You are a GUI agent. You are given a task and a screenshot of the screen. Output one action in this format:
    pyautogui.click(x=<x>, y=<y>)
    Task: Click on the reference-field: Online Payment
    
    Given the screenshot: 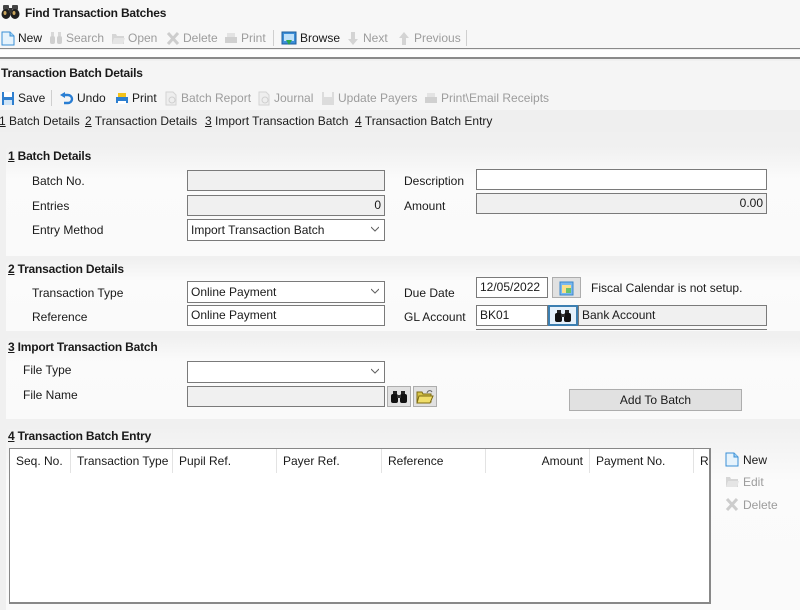 What is the action you would take?
    pyautogui.click(x=286, y=315)
    